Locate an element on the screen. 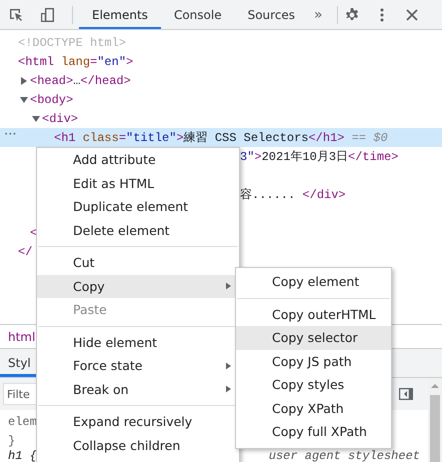 The height and width of the screenshot is (462, 442). menu-item: Copy JS path is located at coordinates (313, 361).